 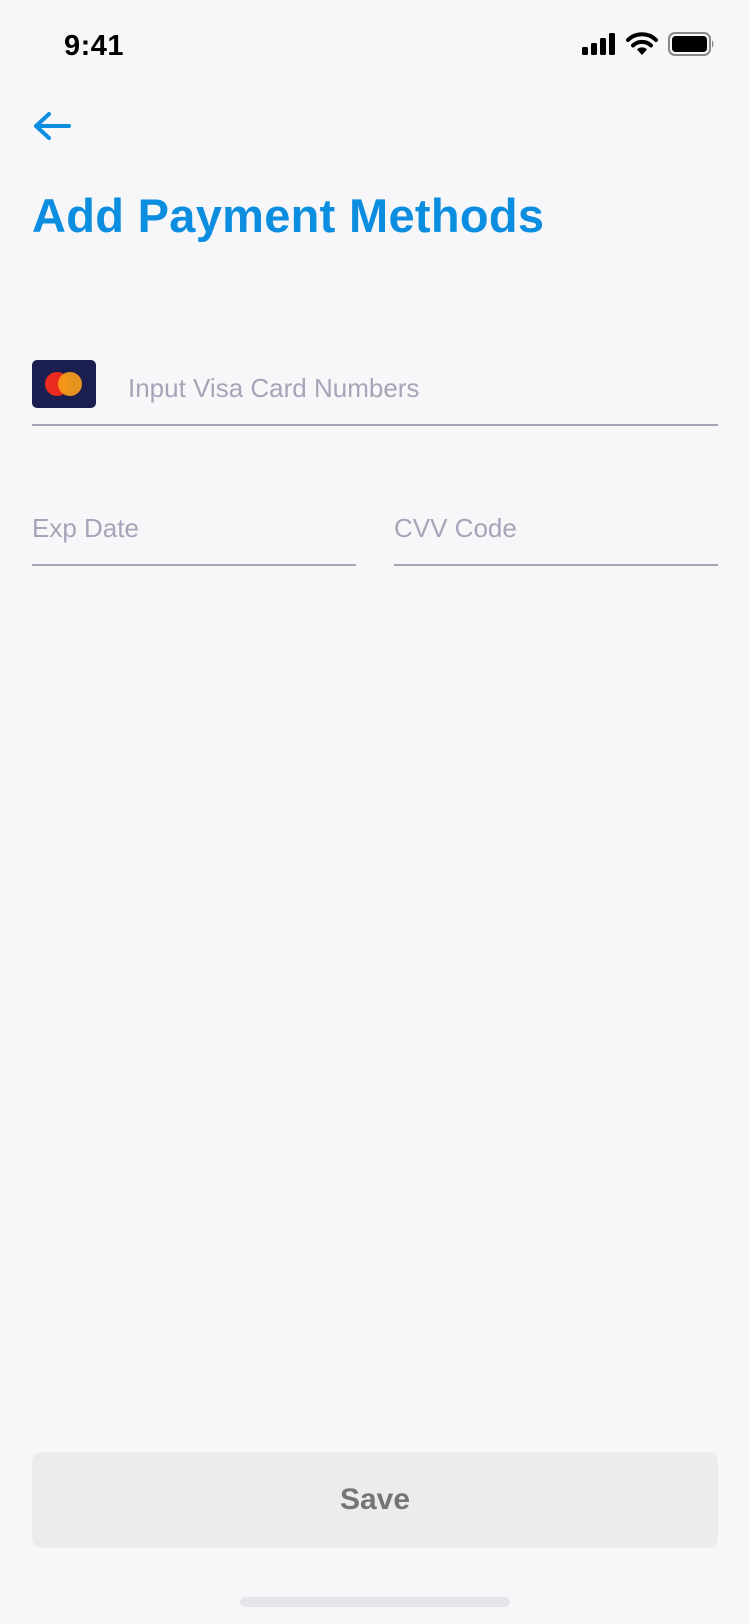 I want to click on arrow-left-icon, so click(x=52, y=128).